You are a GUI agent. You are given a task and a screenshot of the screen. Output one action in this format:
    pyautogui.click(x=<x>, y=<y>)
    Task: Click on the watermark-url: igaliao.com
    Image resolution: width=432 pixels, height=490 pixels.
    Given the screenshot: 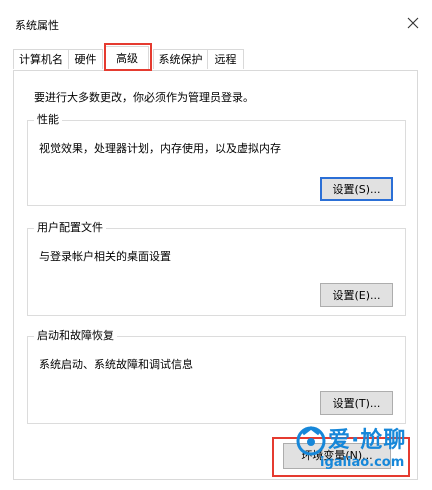 What is the action you would take?
    pyautogui.click(x=362, y=462)
    